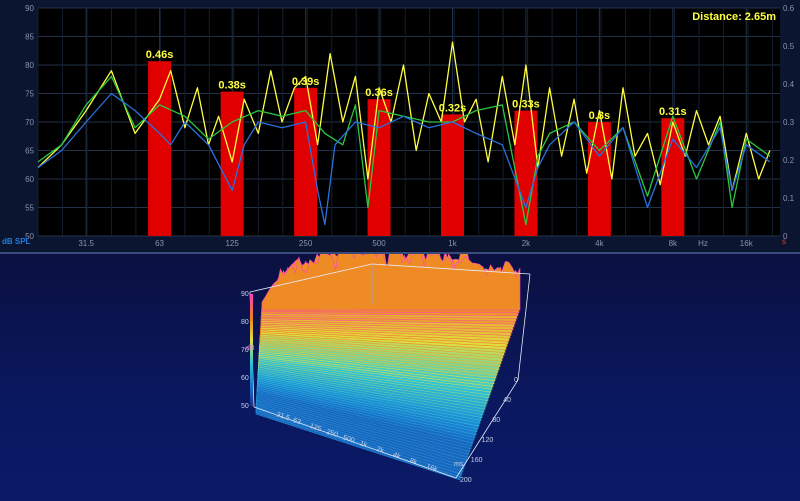 The height and width of the screenshot is (501, 800). I want to click on y-tick-label: 80, so click(29, 65).